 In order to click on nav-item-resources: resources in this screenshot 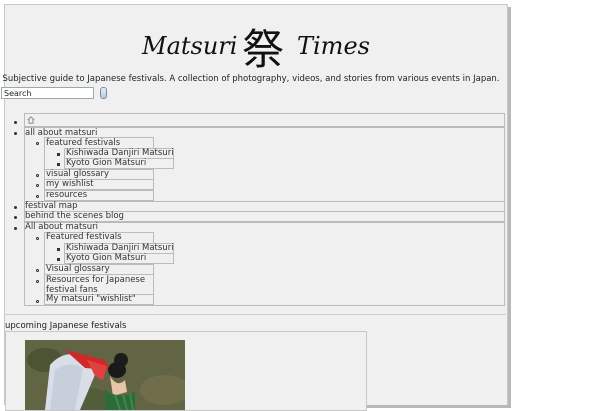, I will do `click(66, 195)`.